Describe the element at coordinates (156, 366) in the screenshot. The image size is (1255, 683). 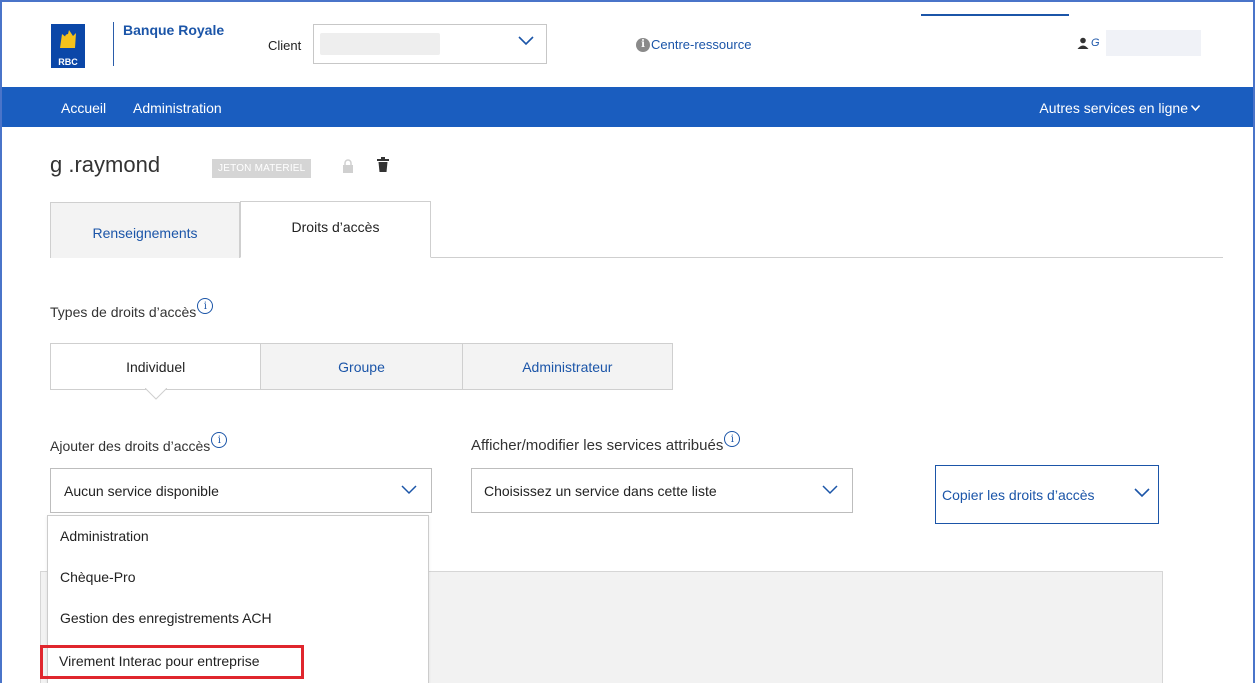
I see `tab-individuel: Individuel` at that location.